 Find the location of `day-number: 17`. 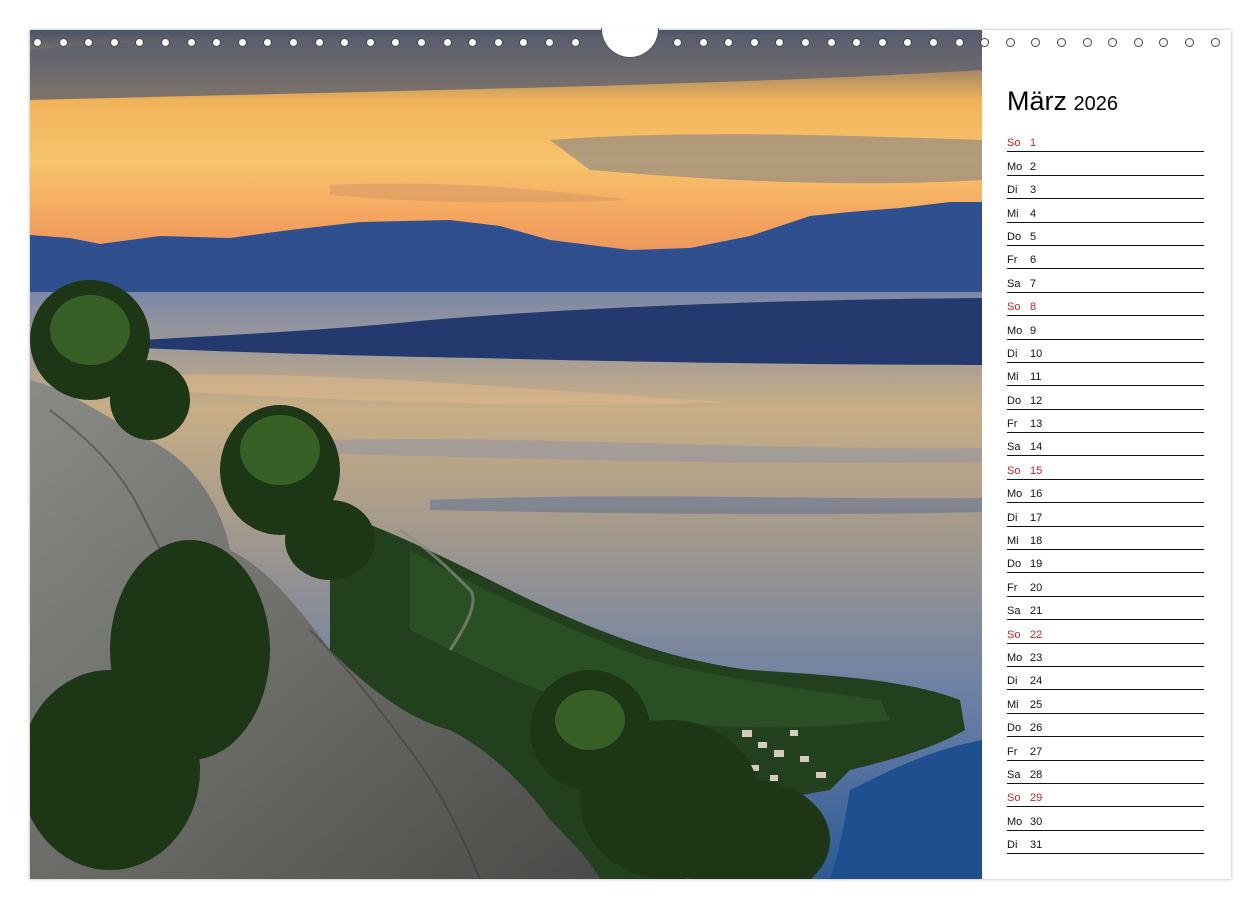

day-number: 17 is located at coordinates (1036, 517).